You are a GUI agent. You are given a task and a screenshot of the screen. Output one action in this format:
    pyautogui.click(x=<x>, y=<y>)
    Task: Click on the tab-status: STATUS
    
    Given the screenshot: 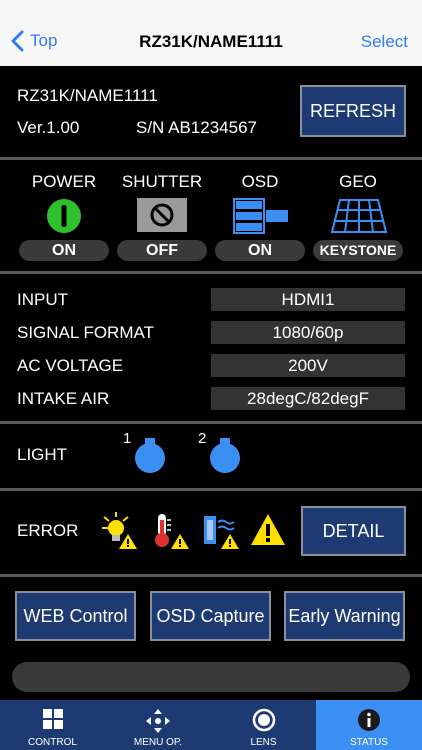 What is the action you would take?
    pyautogui.click(x=369, y=725)
    